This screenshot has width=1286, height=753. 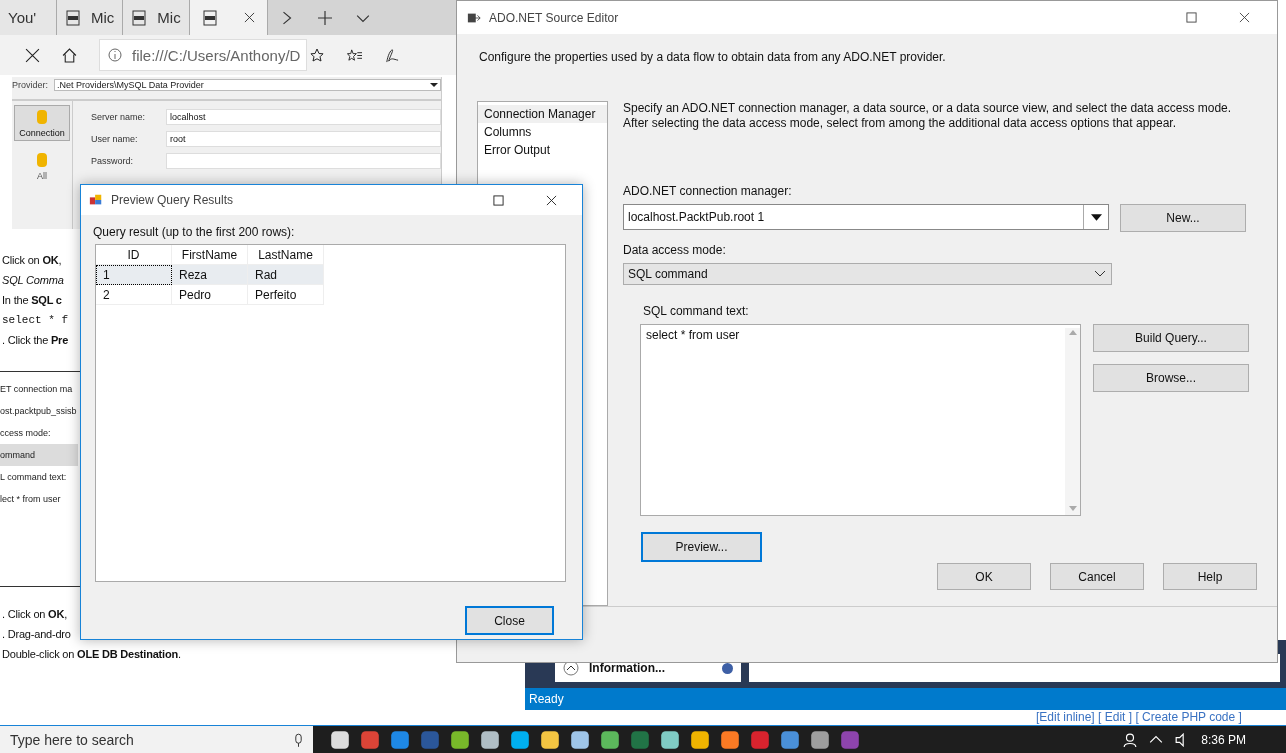 I want to click on table-cell: Rad, so click(x=286, y=275).